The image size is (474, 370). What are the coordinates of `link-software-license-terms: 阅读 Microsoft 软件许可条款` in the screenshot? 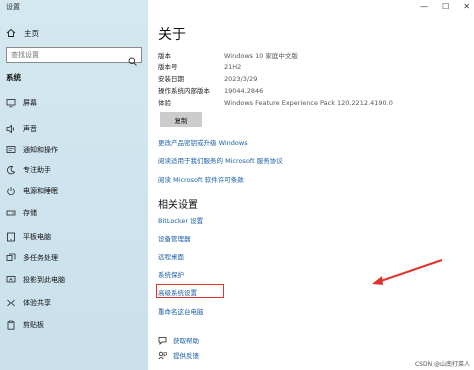 It's located at (201, 179).